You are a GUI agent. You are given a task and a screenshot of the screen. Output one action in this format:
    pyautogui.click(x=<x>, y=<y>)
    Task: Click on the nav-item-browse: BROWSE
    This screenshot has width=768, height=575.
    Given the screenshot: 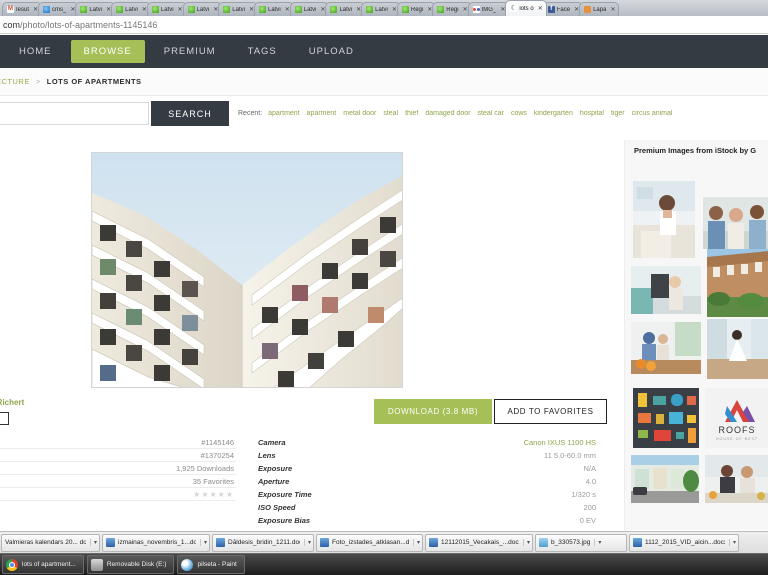 What is the action you would take?
    pyautogui.click(x=107, y=51)
    